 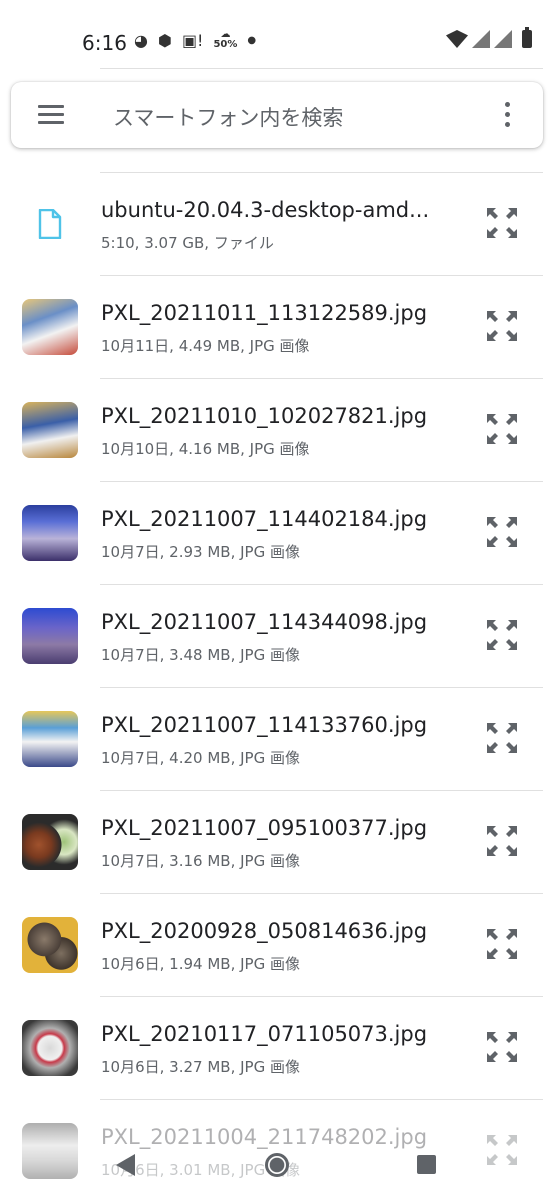 I want to click on file-meta: 5:10, 3.07 GB, ファイル, so click(x=187, y=243).